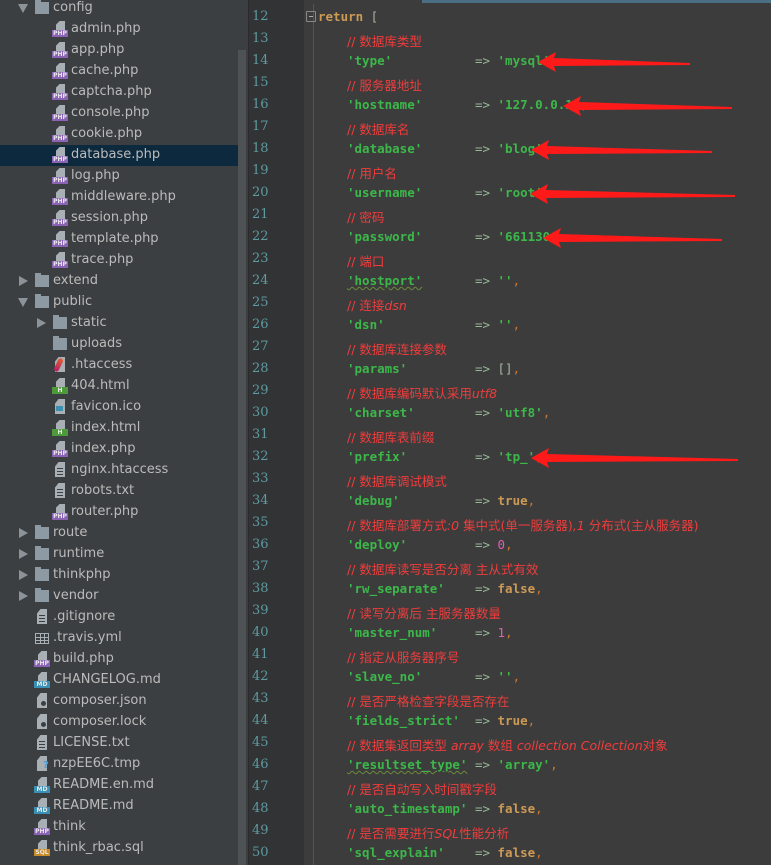 The height and width of the screenshot is (865, 771). What do you see at coordinates (509, 589) in the screenshot?
I see `code-line: 38 'rw_separate' => false,` at bounding box center [509, 589].